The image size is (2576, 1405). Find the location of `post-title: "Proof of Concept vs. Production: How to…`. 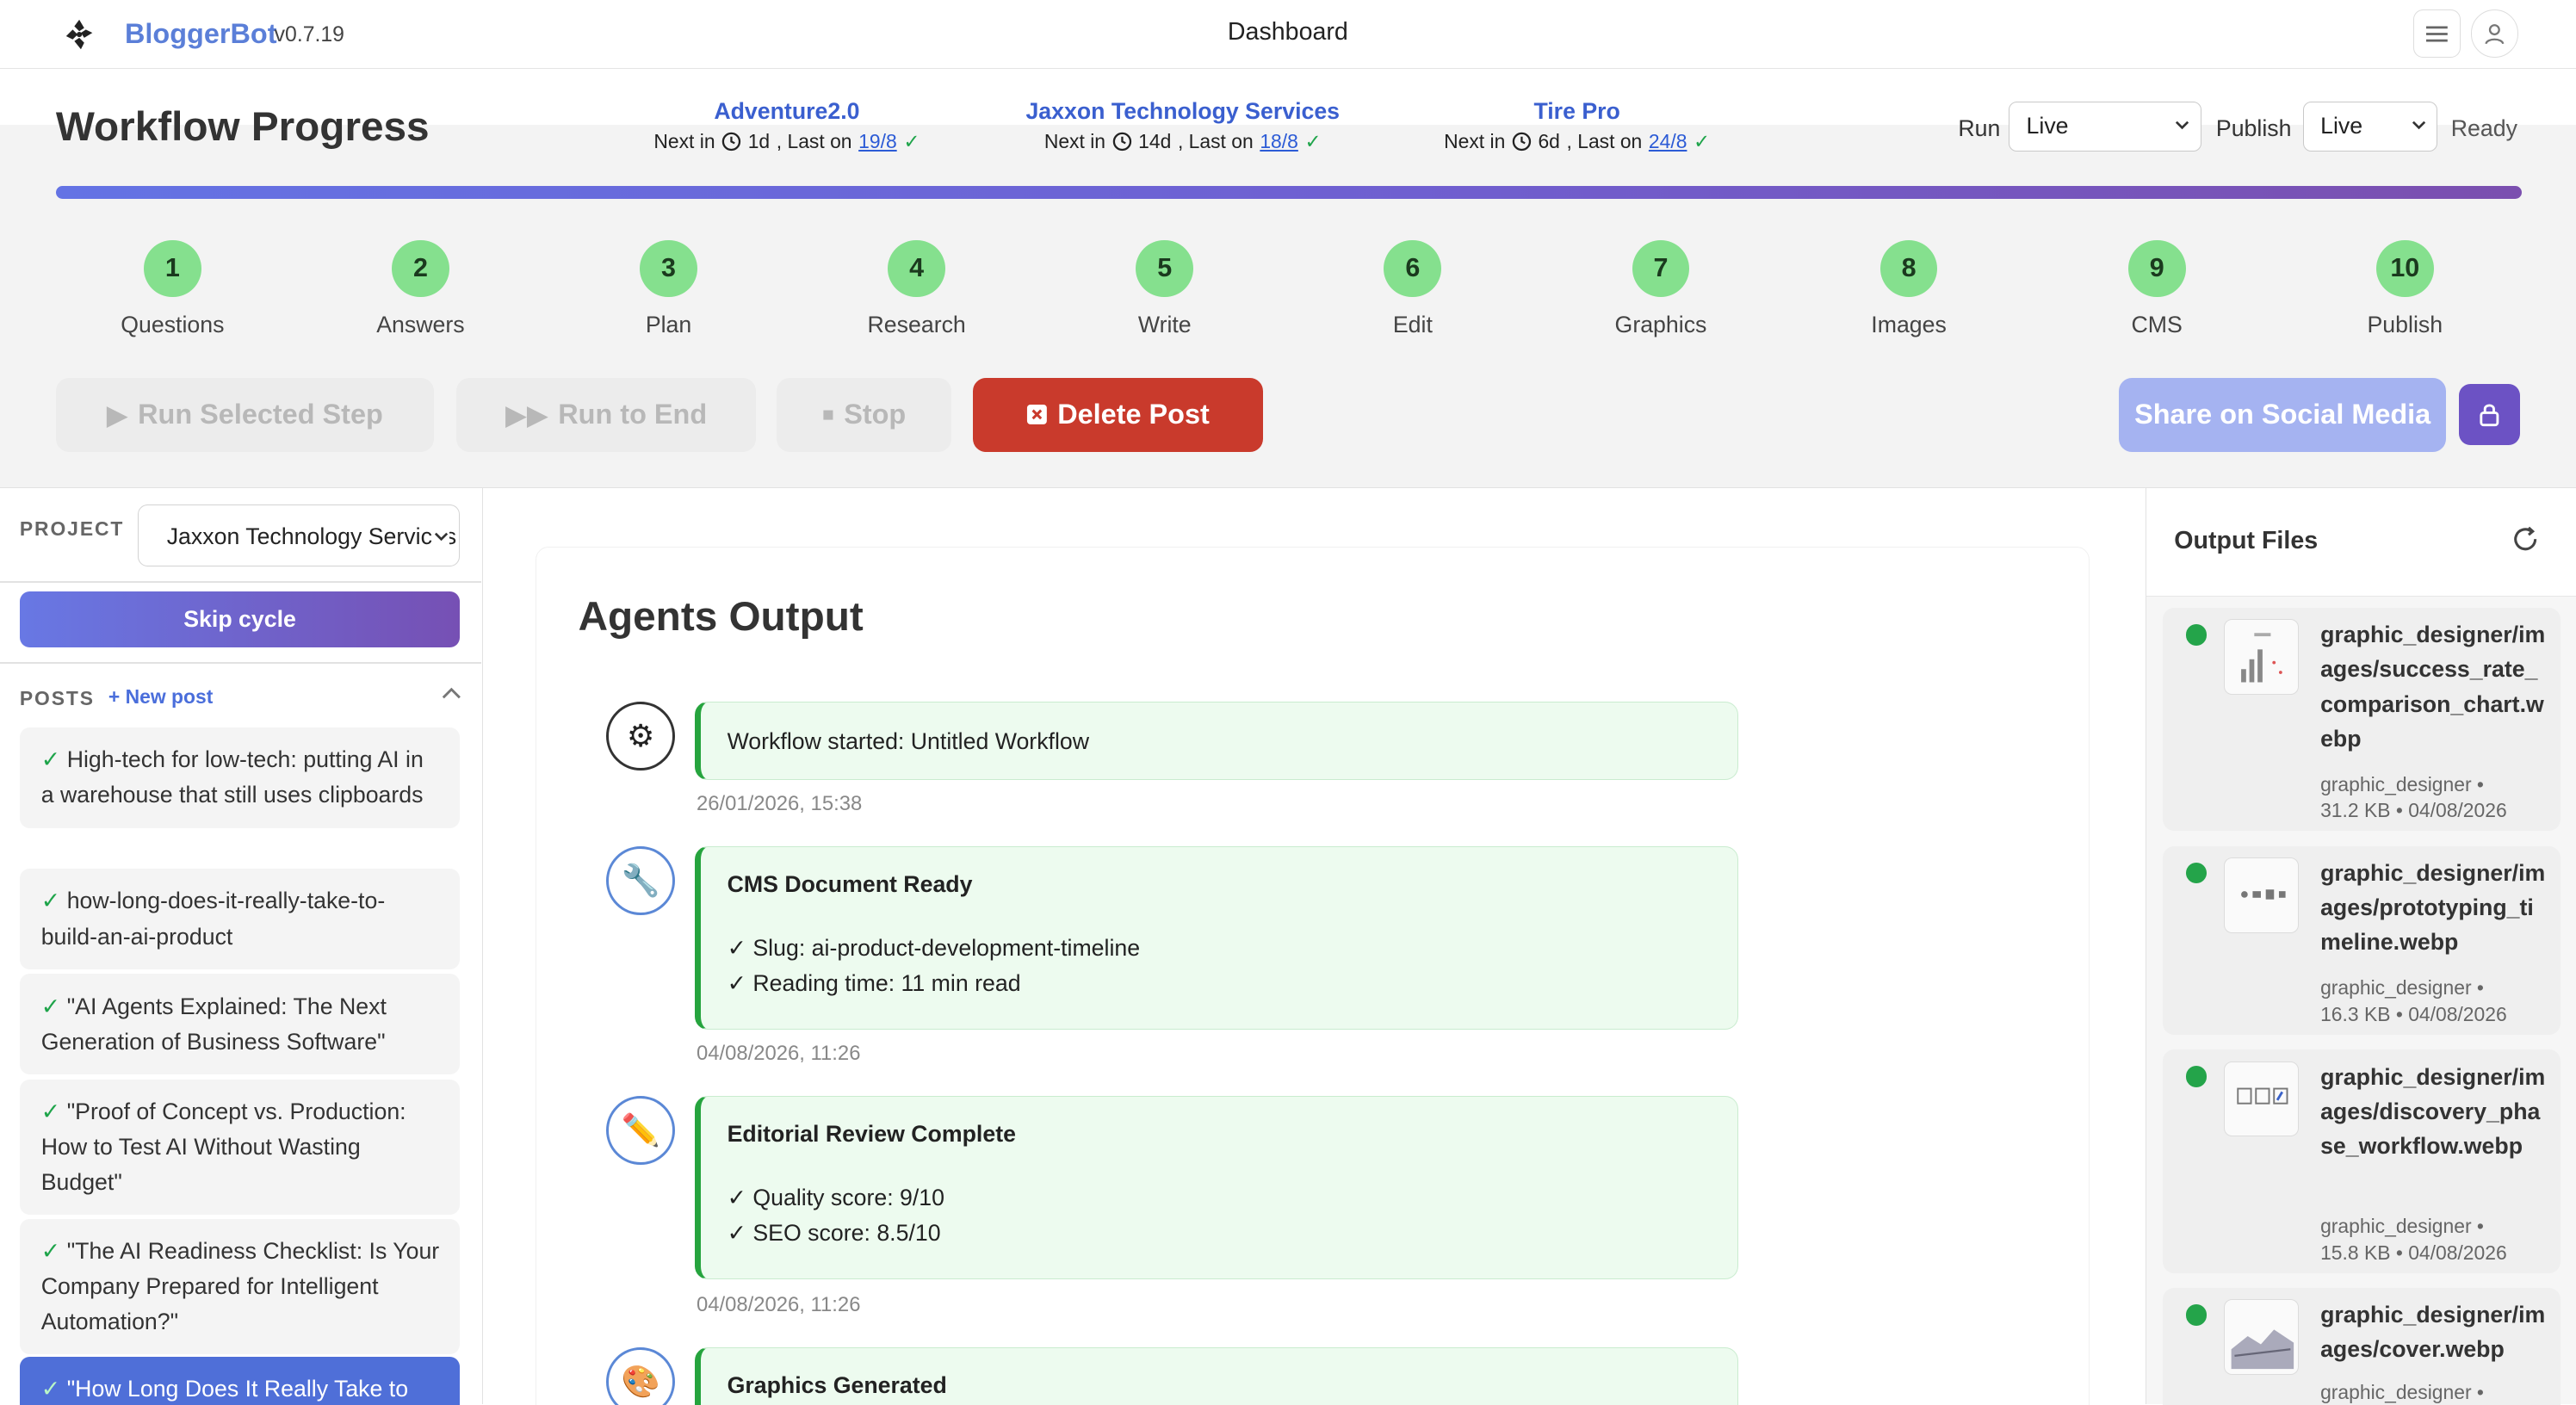

post-title: "Proof of Concept vs. Production: How to… is located at coordinates (223, 1146).